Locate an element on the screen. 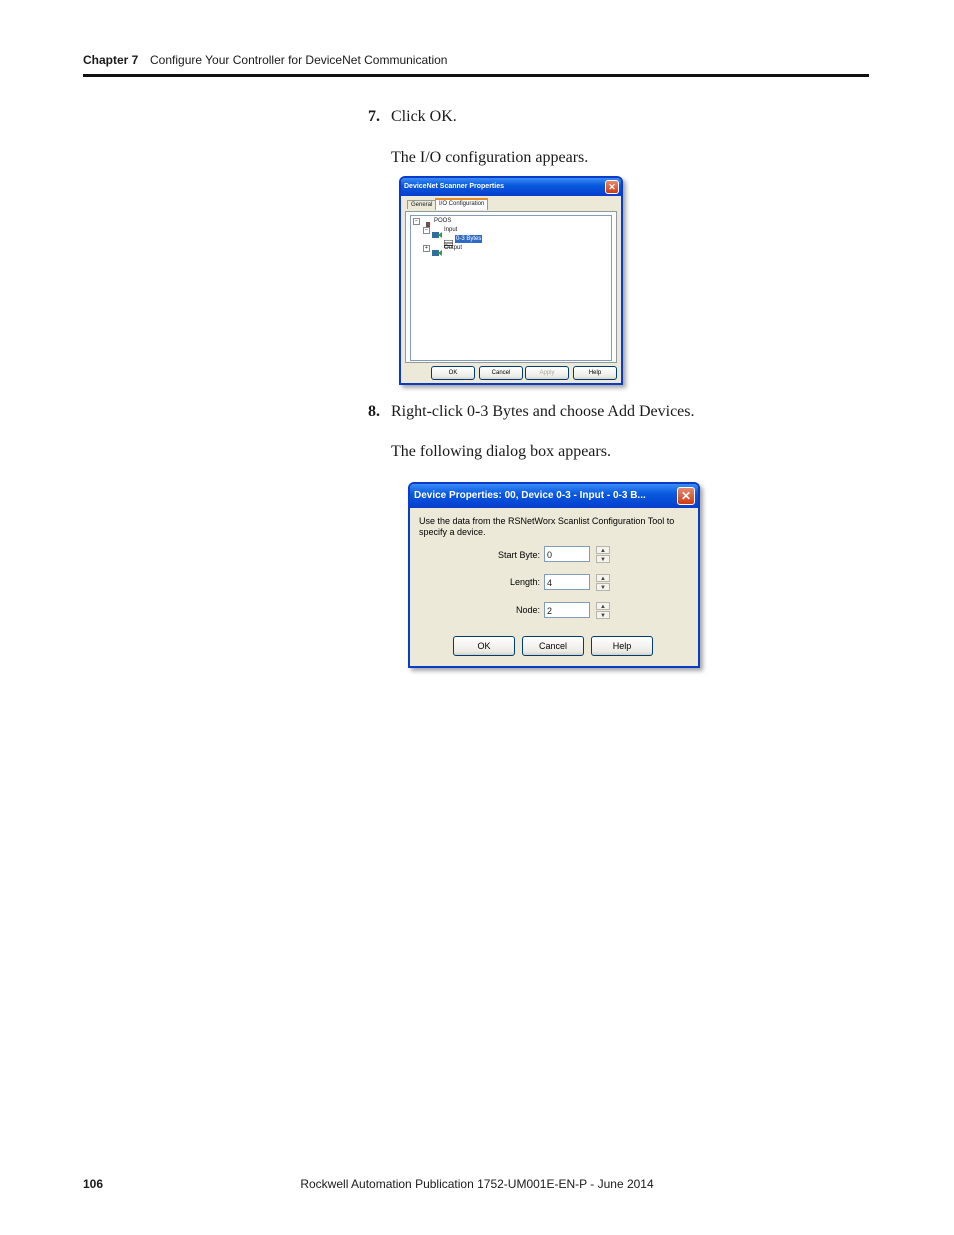 The width and height of the screenshot is (954, 1235). start-byte-input: 0 is located at coordinates (567, 554).